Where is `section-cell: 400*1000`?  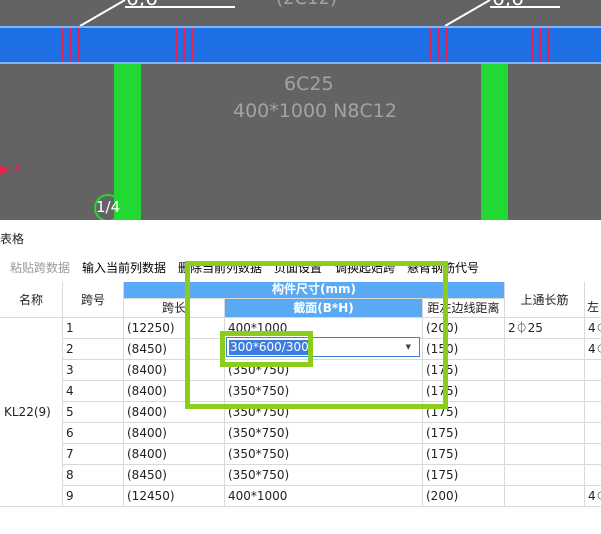 section-cell: 400*1000 is located at coordinates (324, 496).